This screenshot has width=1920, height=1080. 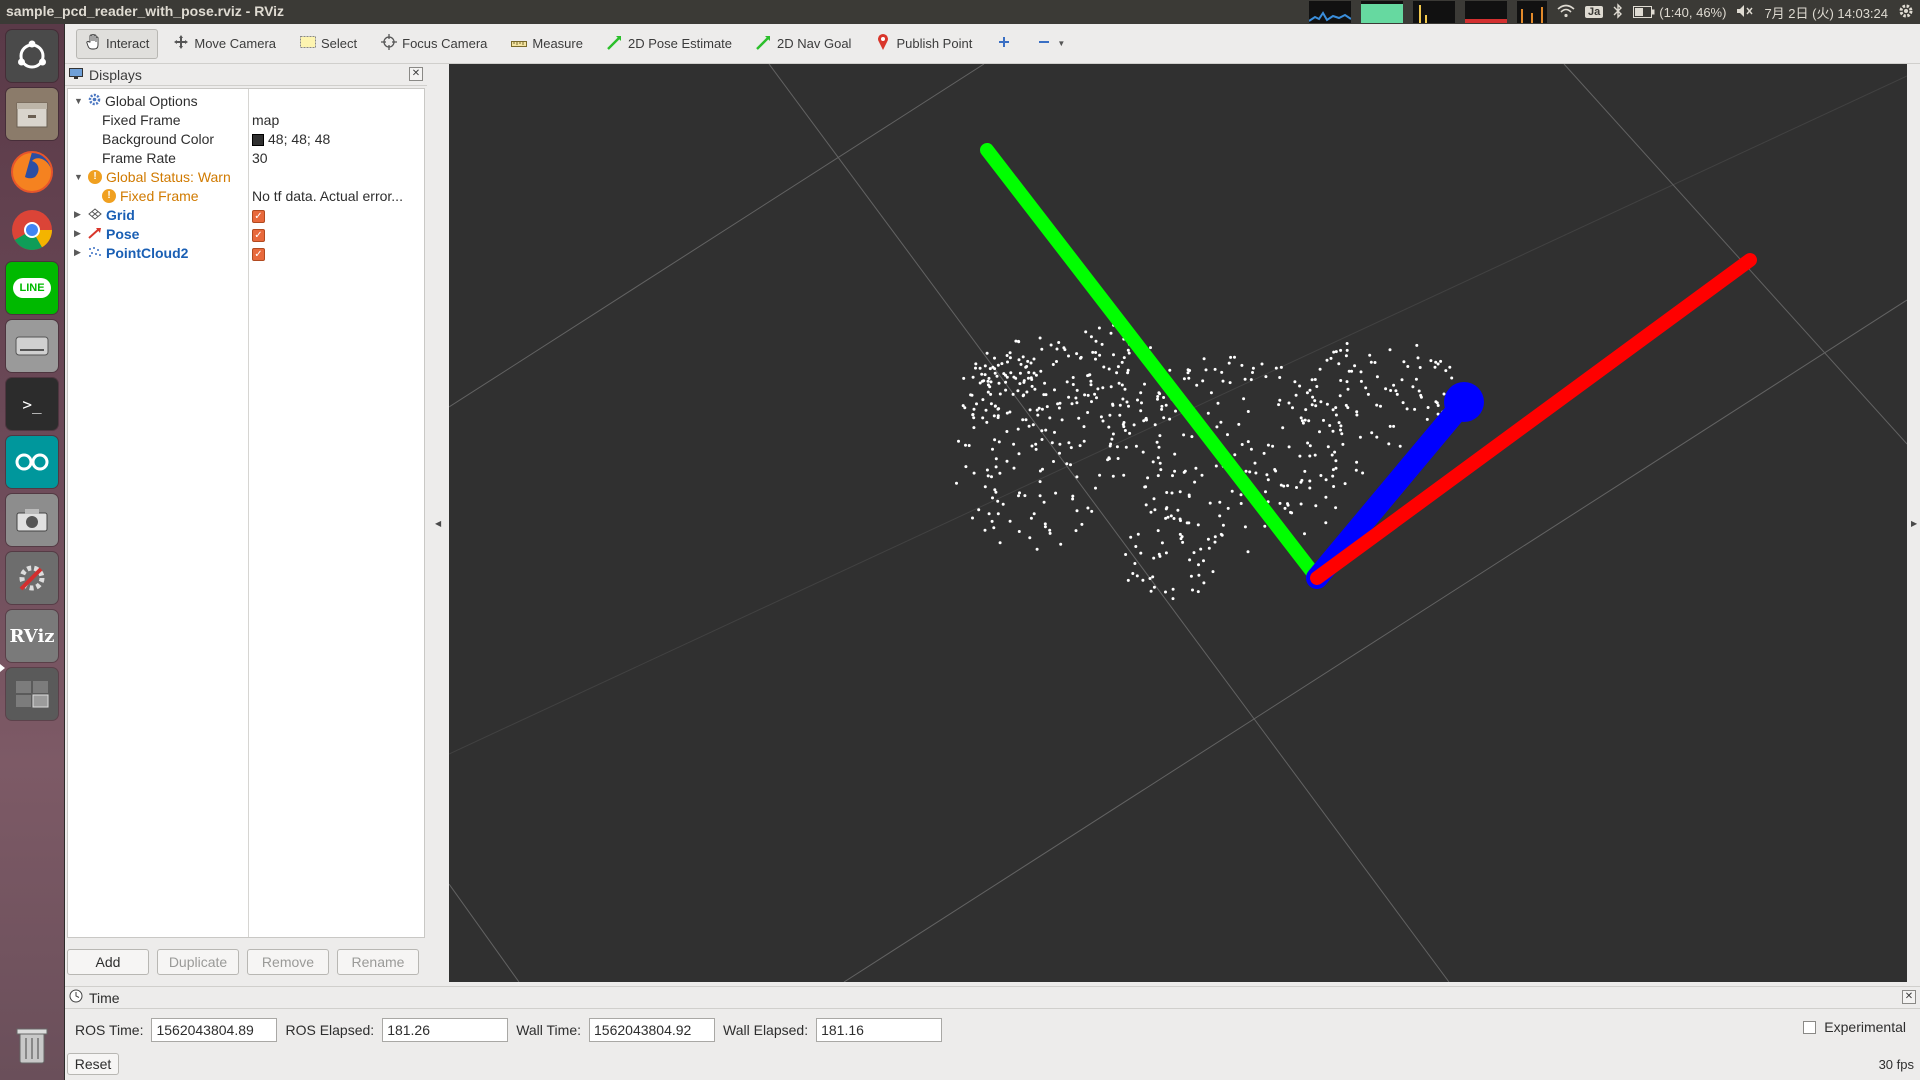 I want to click on add-display-button: Add, so click(x=108, y=962).